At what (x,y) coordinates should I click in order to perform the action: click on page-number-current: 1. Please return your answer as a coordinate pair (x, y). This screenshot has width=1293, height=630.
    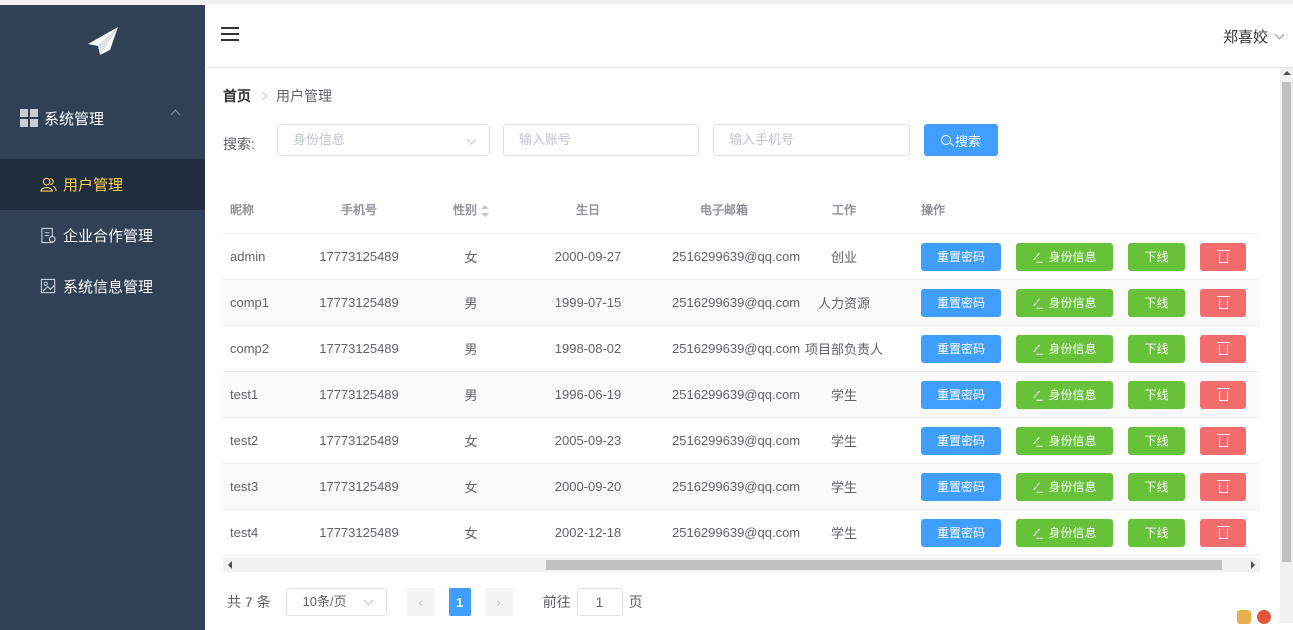
    Looking at the image, I should click on (459, 602).